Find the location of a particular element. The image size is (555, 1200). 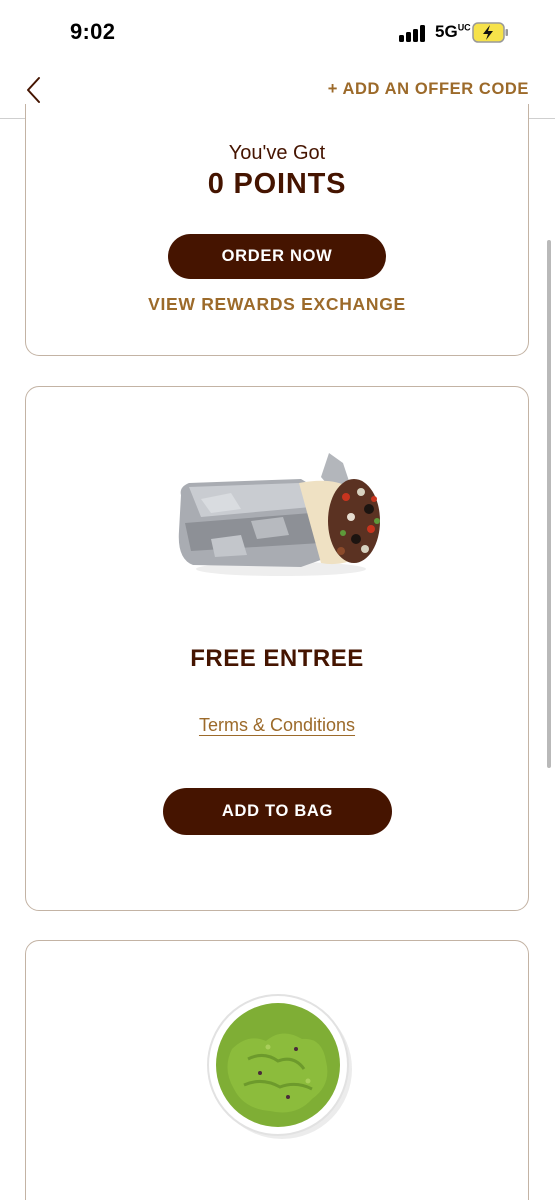

order-now-button: ORDER NOW is located at coordinates (277, 256).